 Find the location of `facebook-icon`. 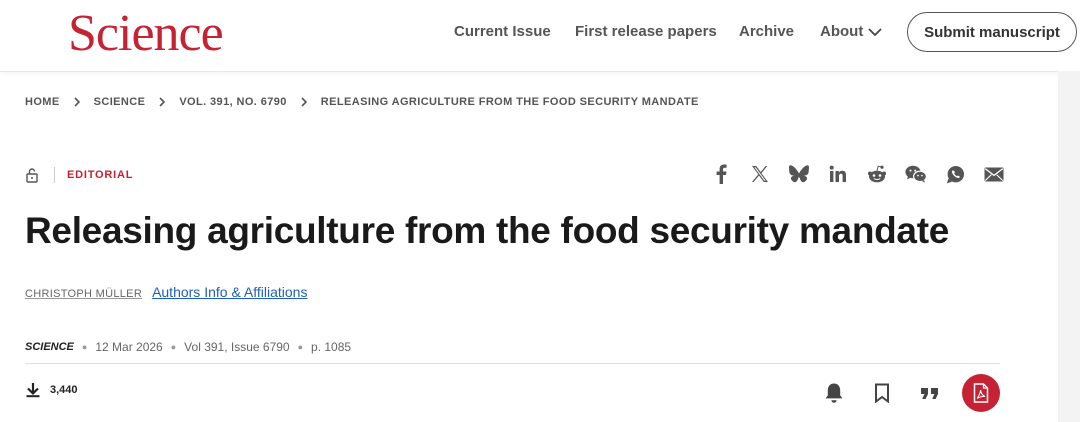

facebook-icon is located at coordinates (721, 174).